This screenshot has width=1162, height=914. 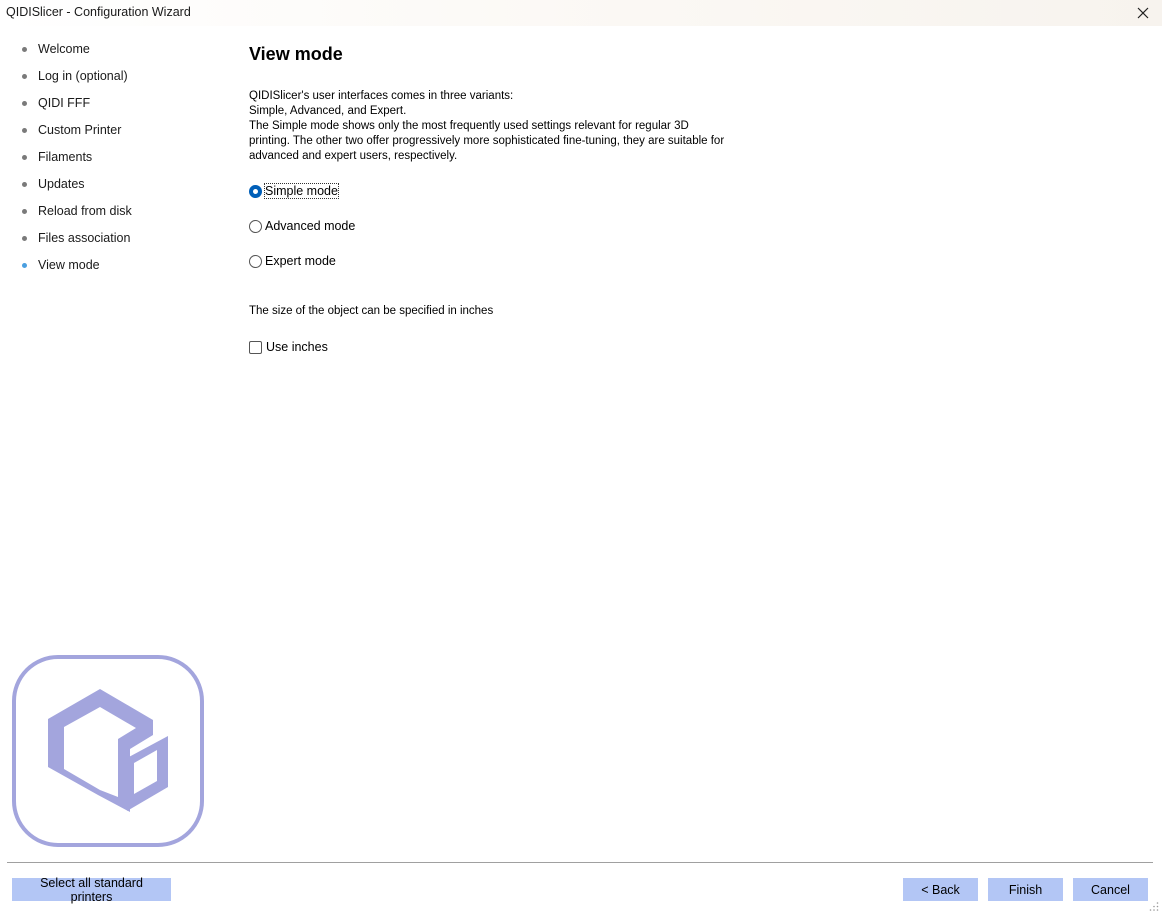 What do you see at coordinates (310, 226) in the screenshot?
I see `radio-label: Advanced mode` at bounding box center [310, 226].